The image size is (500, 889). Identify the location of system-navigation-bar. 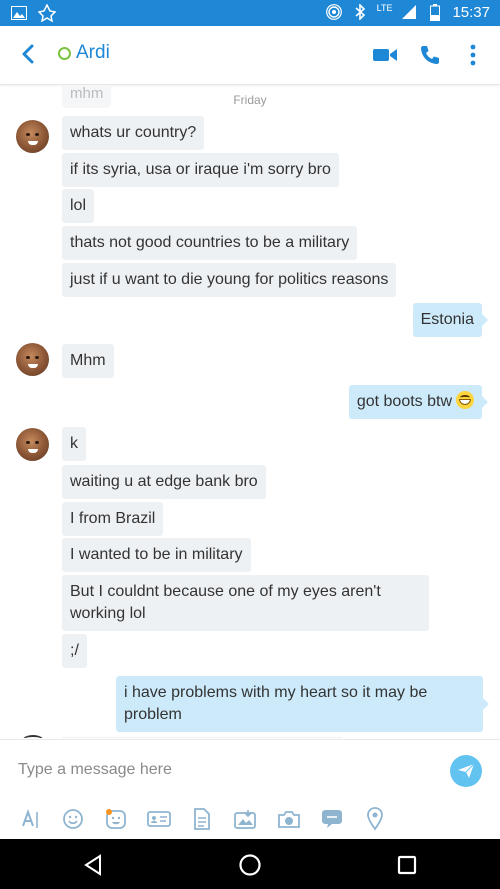
(250, 864).